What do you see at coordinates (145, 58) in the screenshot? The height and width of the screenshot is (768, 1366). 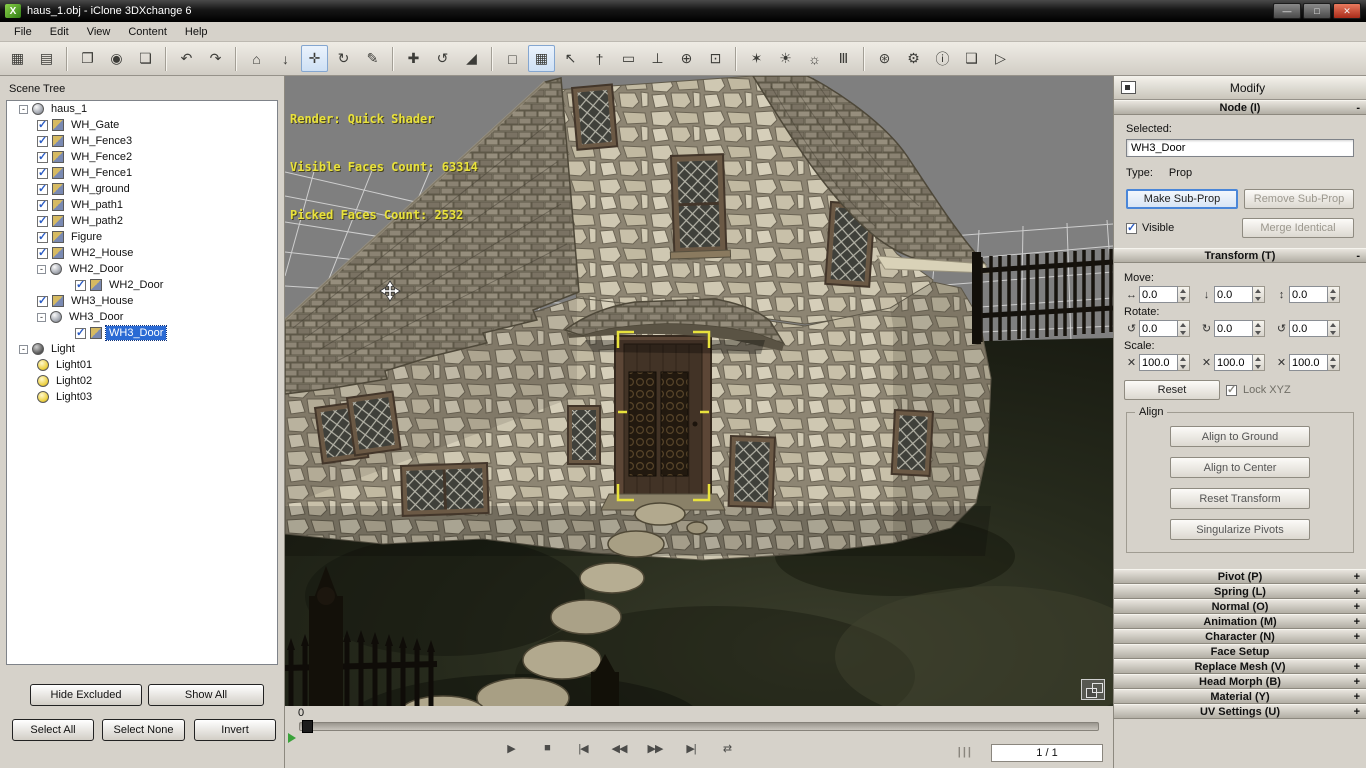 I see `export-model-icon: ❏` at bounding box center [145, 58].